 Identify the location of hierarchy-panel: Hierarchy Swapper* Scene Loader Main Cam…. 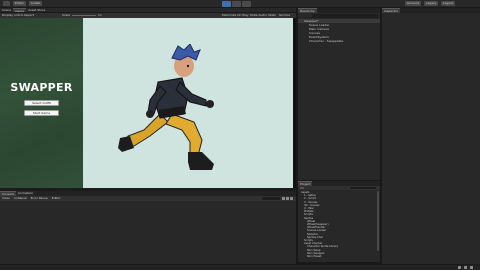
(339, 94).